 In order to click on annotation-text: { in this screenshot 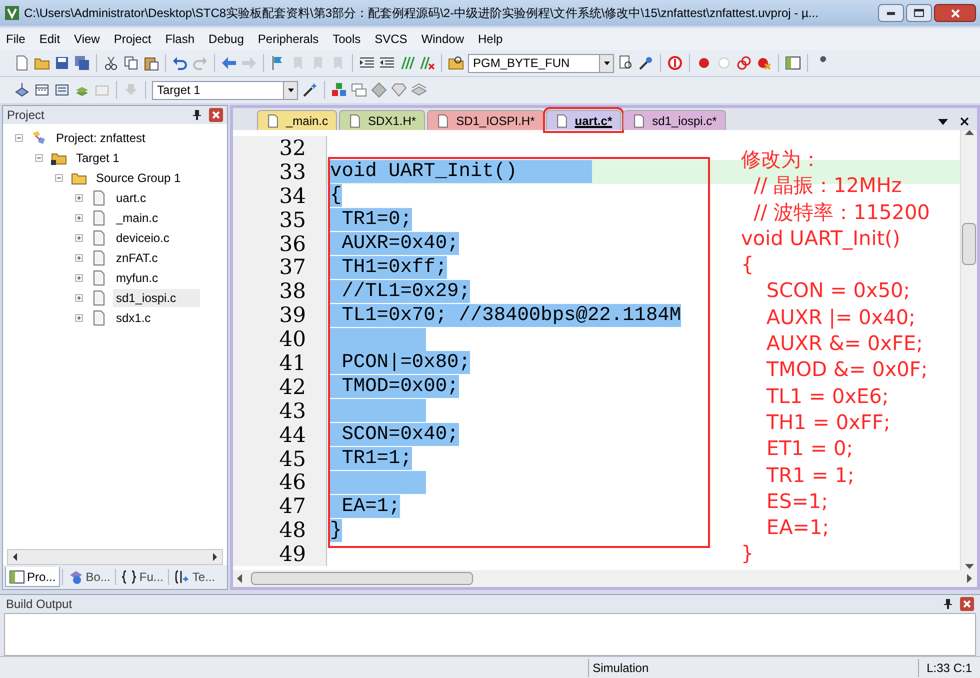, I will do `click(748, 264)`.